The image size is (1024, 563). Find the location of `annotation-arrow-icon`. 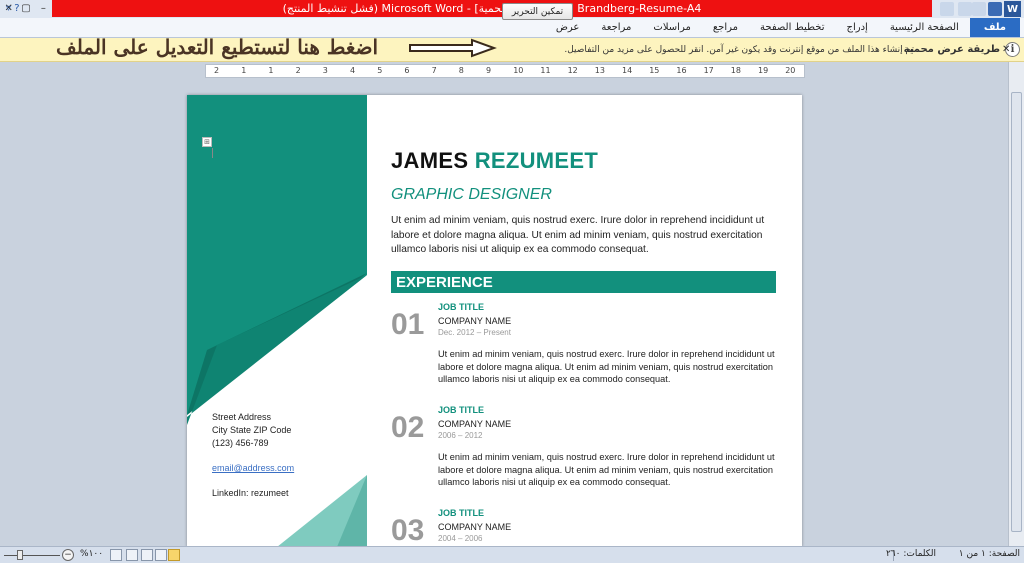

annotation-arrow-icon is located at coordinates (453, 48).